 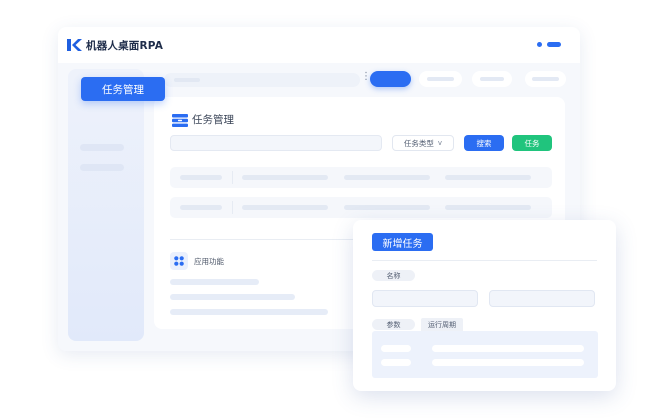 What do you see at coordinates (106, 205) in the screenshot?
I see `sidebar` at bounding box center [106, 205].